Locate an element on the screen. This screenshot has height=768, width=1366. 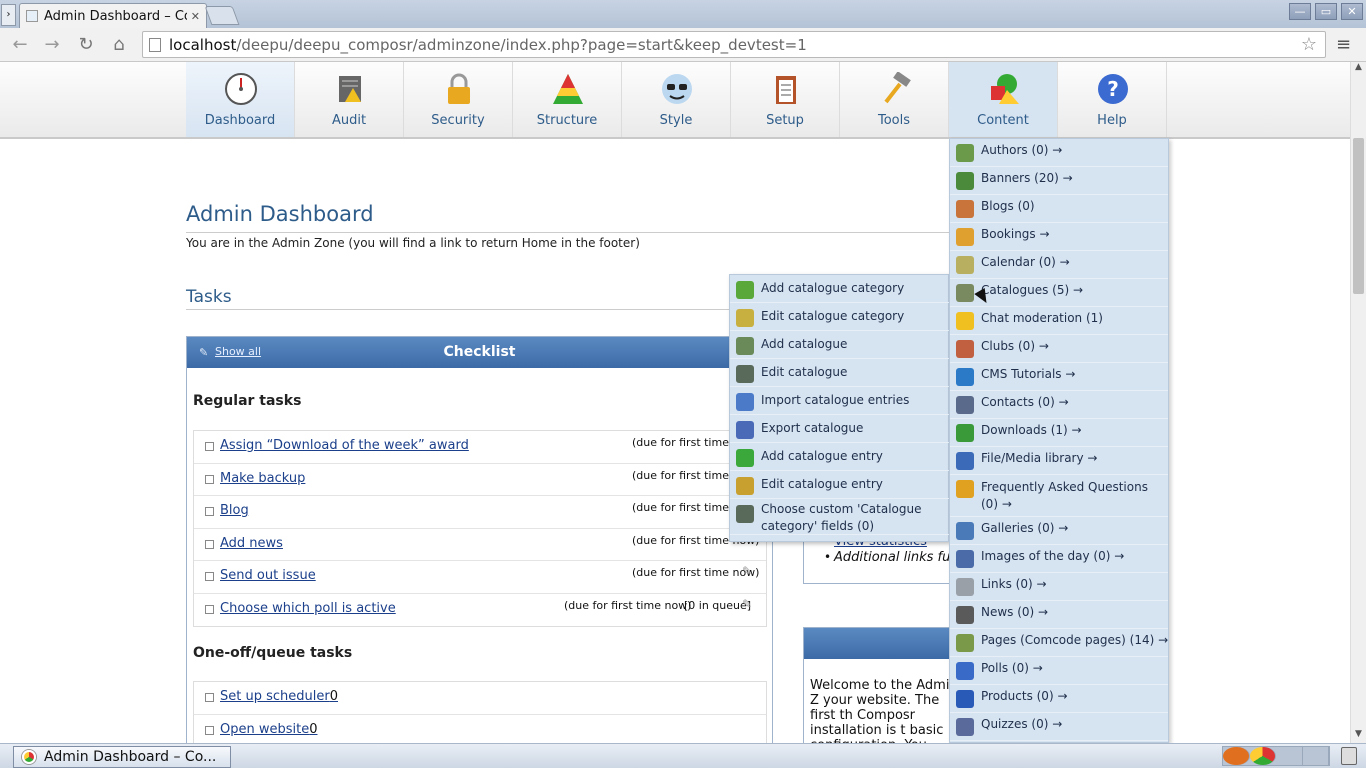
catalogue-submenu-item: Import catalogue entries is located at coordinates (840, 401).